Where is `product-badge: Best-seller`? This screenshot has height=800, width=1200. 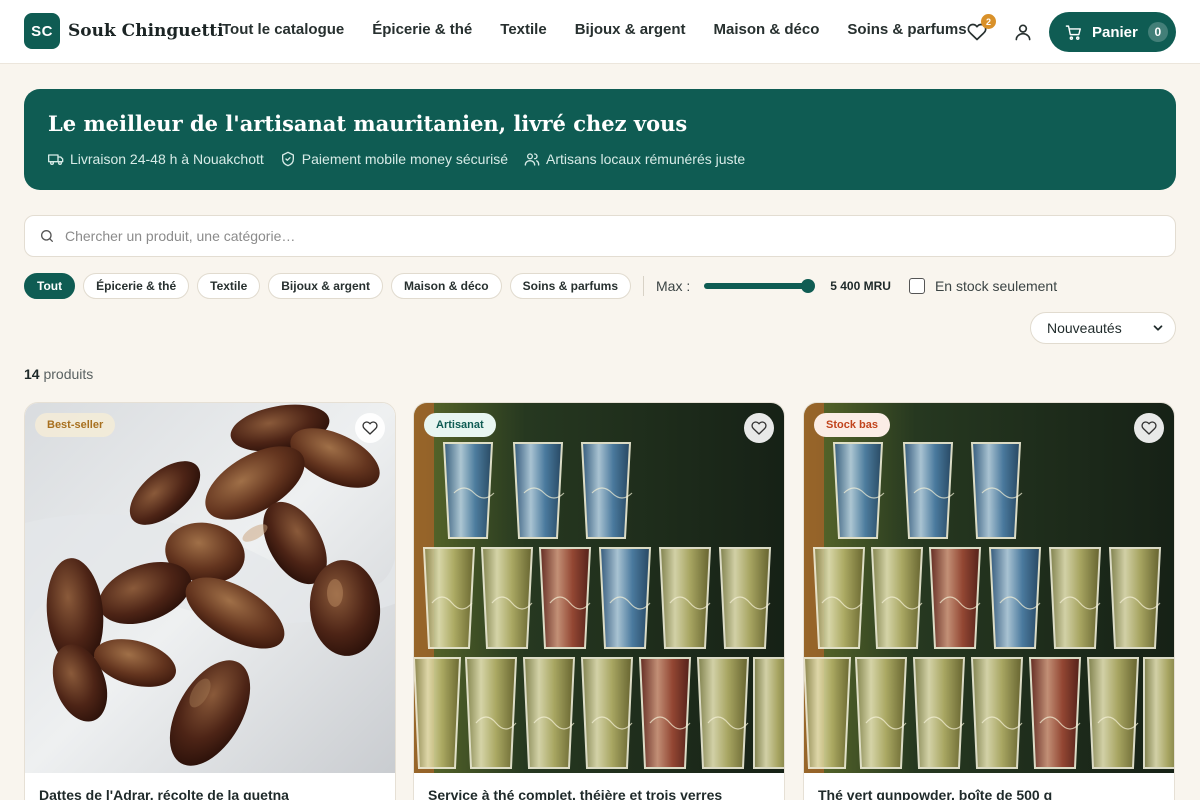 product-badge: Best-seller is located at coordinates (75, 425).